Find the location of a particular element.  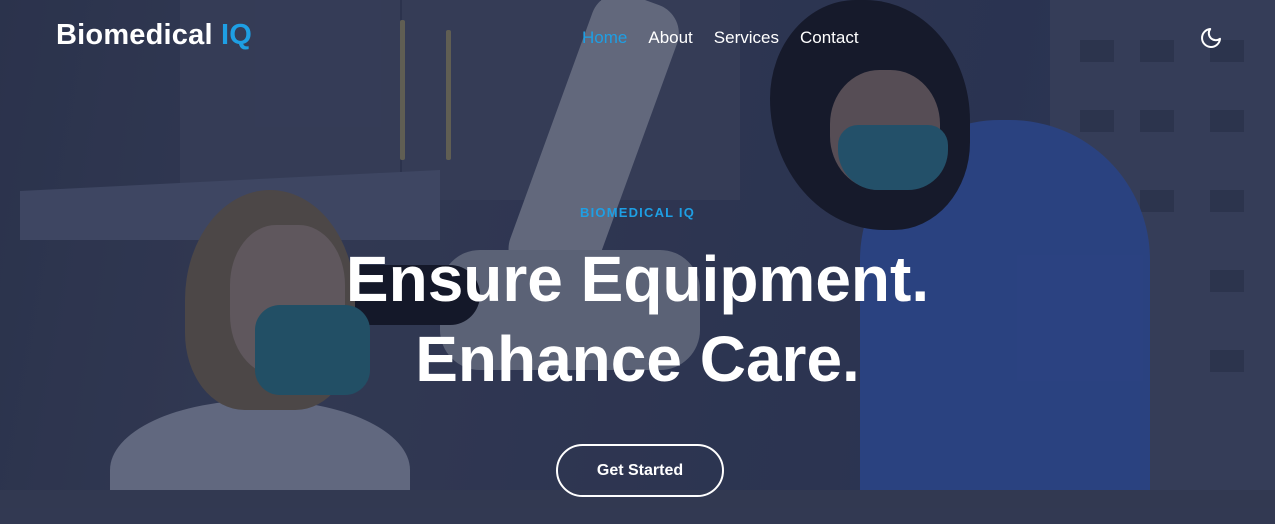

nav-item-contact: Contact is located at coordinates (829, 38).